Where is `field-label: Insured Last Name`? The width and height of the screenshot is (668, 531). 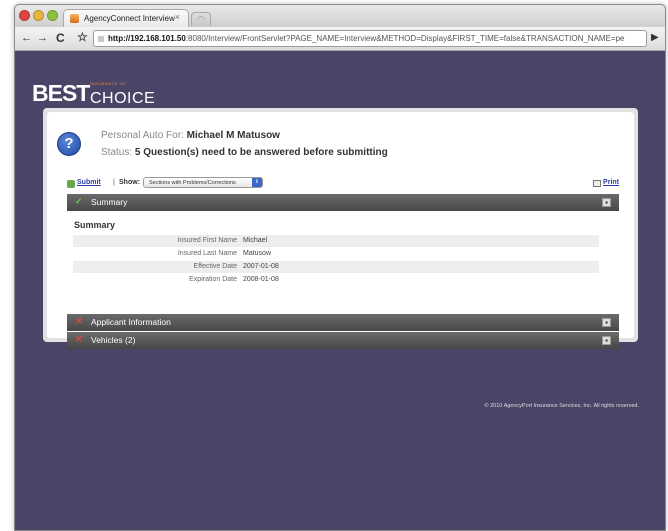
field-label: Insured Last Name is located at coordinates (207, 253).